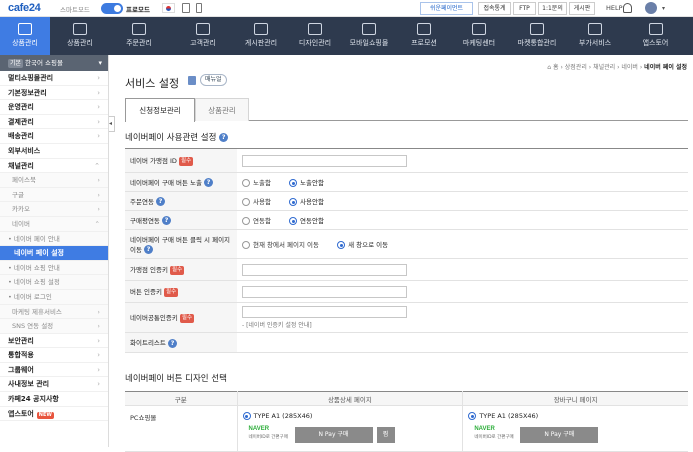 Image resolution: width=693 pixels, height=452 pixels. I want to click on click-action-option-new: 새 창으로 이동, so click(362, 244).